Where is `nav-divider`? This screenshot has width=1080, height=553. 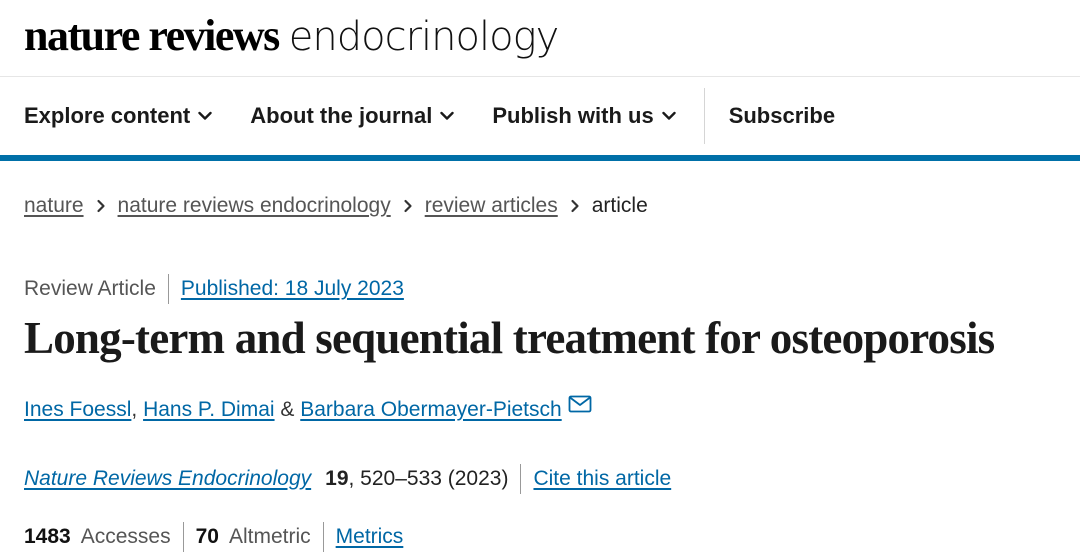 nav-divider is located at coordinates (704, 116).